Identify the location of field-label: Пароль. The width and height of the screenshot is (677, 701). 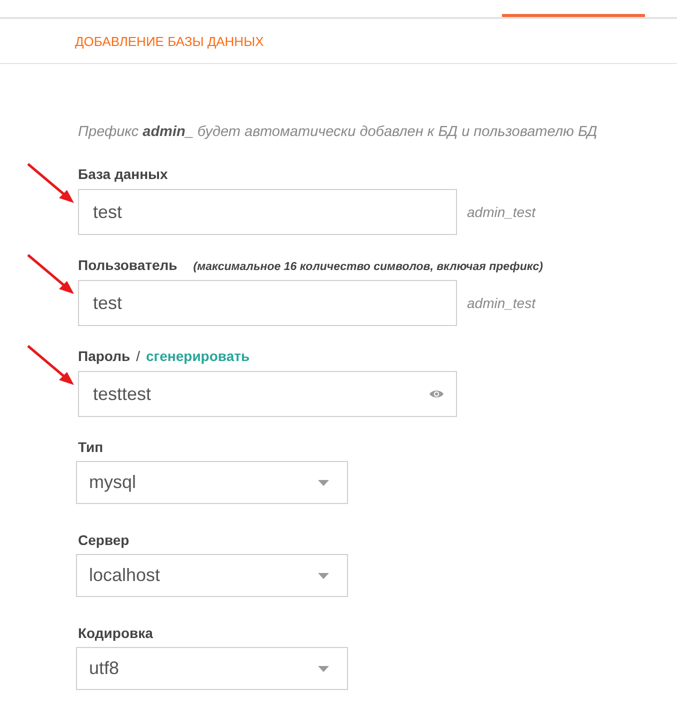
(104, 356).